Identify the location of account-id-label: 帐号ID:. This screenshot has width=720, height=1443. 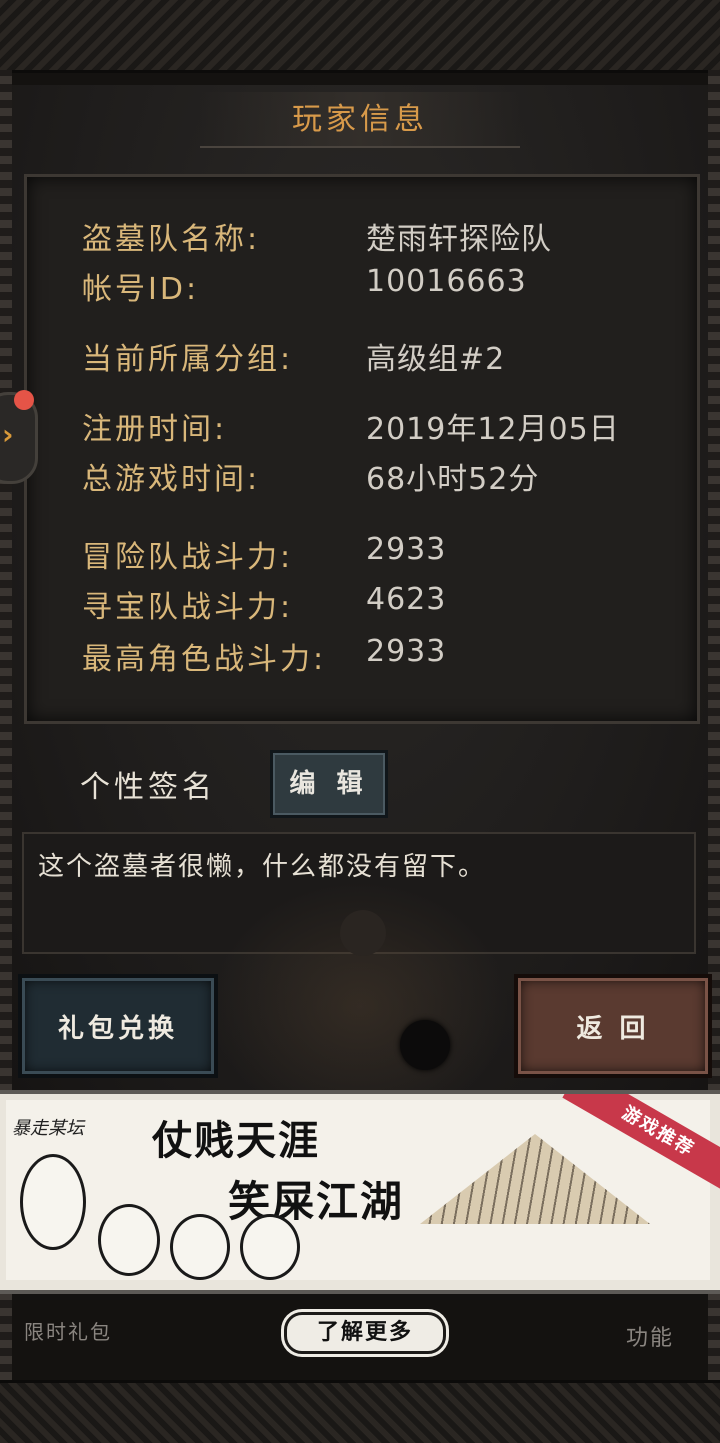
(141, 289).